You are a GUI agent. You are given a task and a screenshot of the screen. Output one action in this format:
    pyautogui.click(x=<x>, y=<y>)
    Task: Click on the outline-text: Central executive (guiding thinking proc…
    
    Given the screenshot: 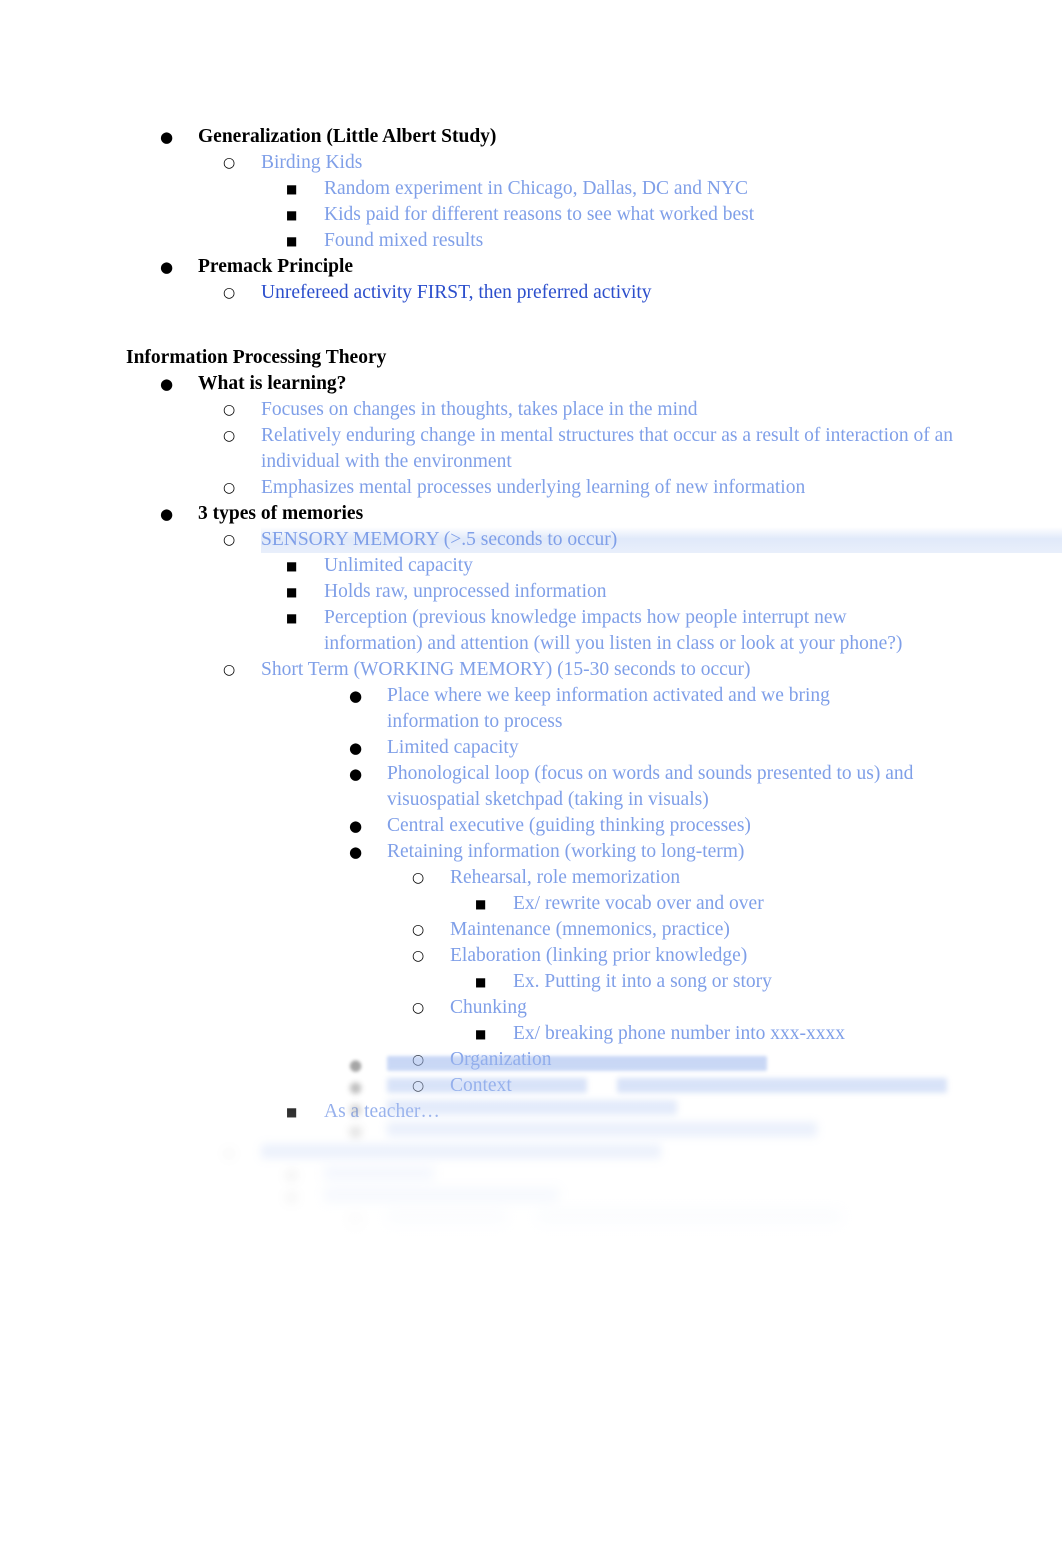 What is the action you would take?
    pyautogui.click(x=569, y=825)
    